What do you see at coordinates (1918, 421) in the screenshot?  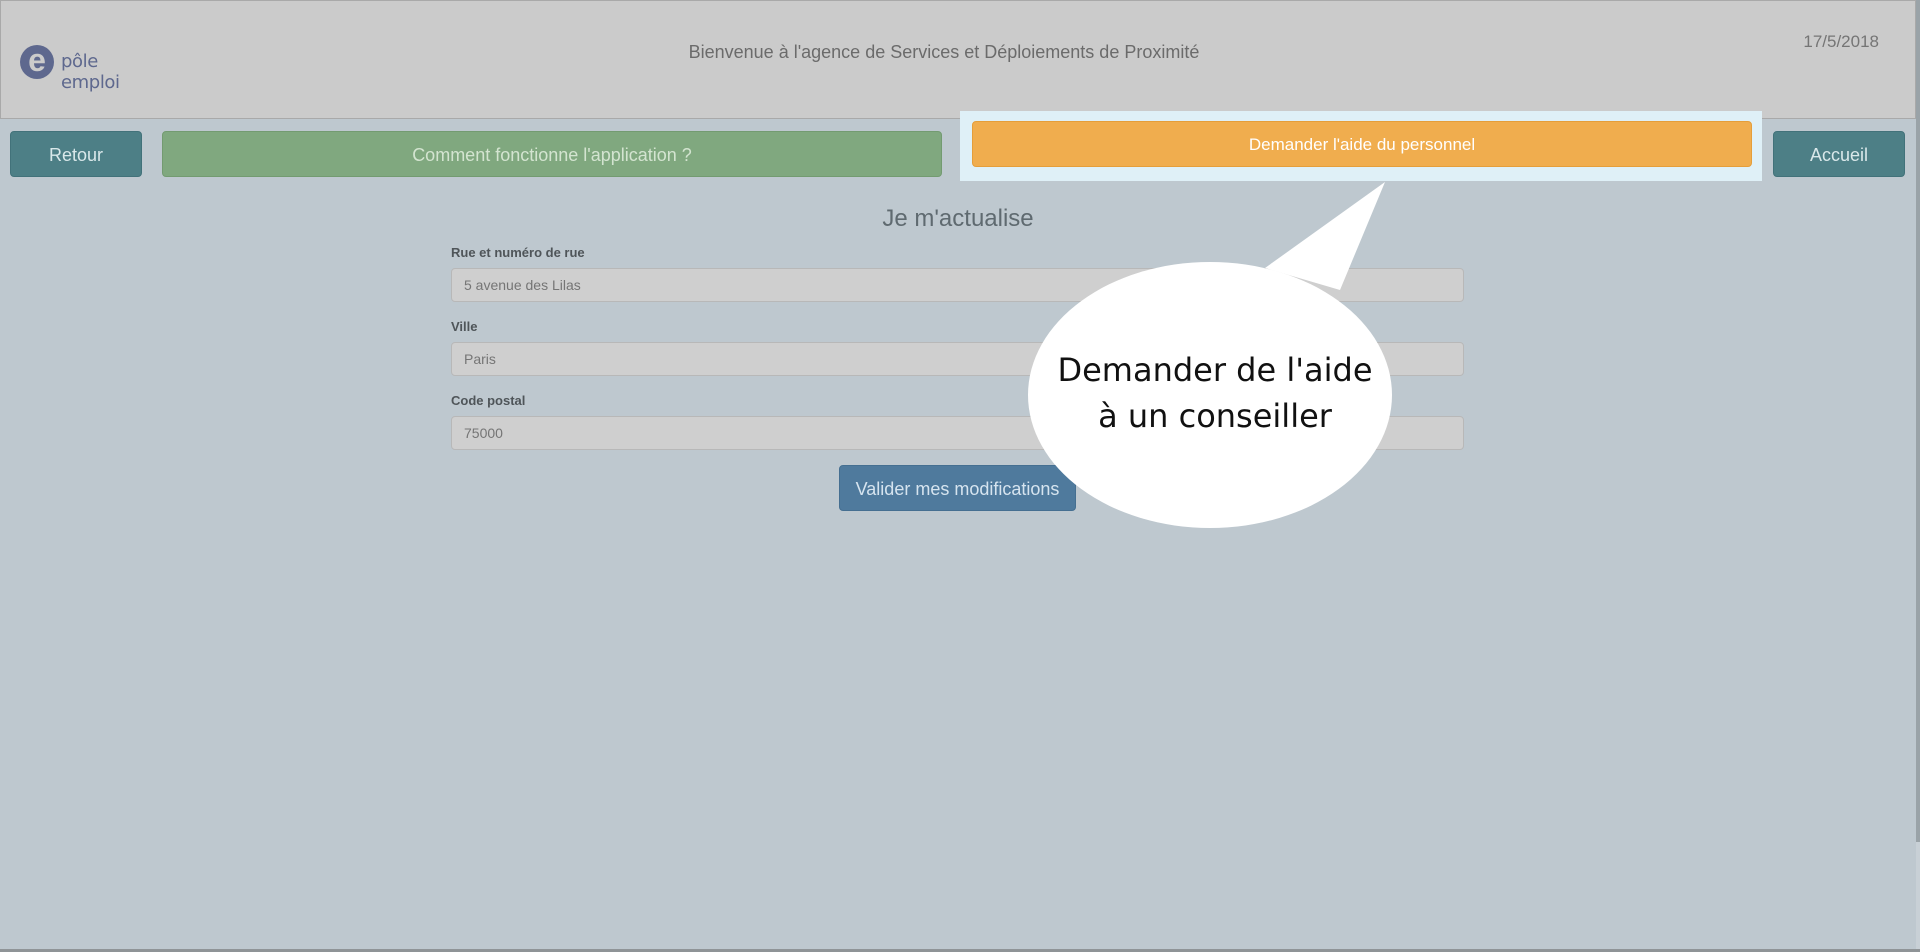 I see `scrollbar-thumb` at bounding box center [1918, 421].